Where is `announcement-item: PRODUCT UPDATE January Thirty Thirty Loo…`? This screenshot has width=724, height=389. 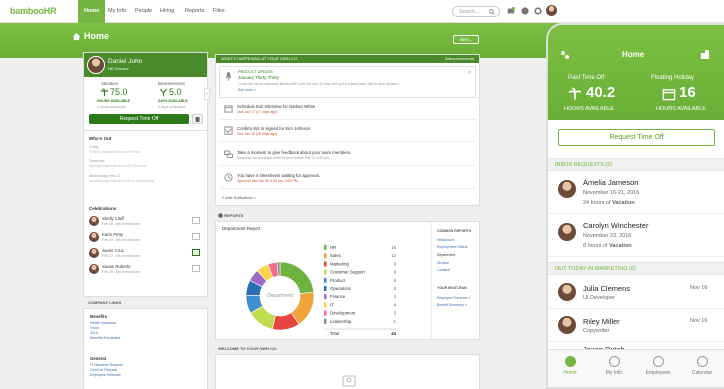 announcement-item: PRODUCT UPDATE January Thirty Thirty Loo… is located at coordinates (347, 82).